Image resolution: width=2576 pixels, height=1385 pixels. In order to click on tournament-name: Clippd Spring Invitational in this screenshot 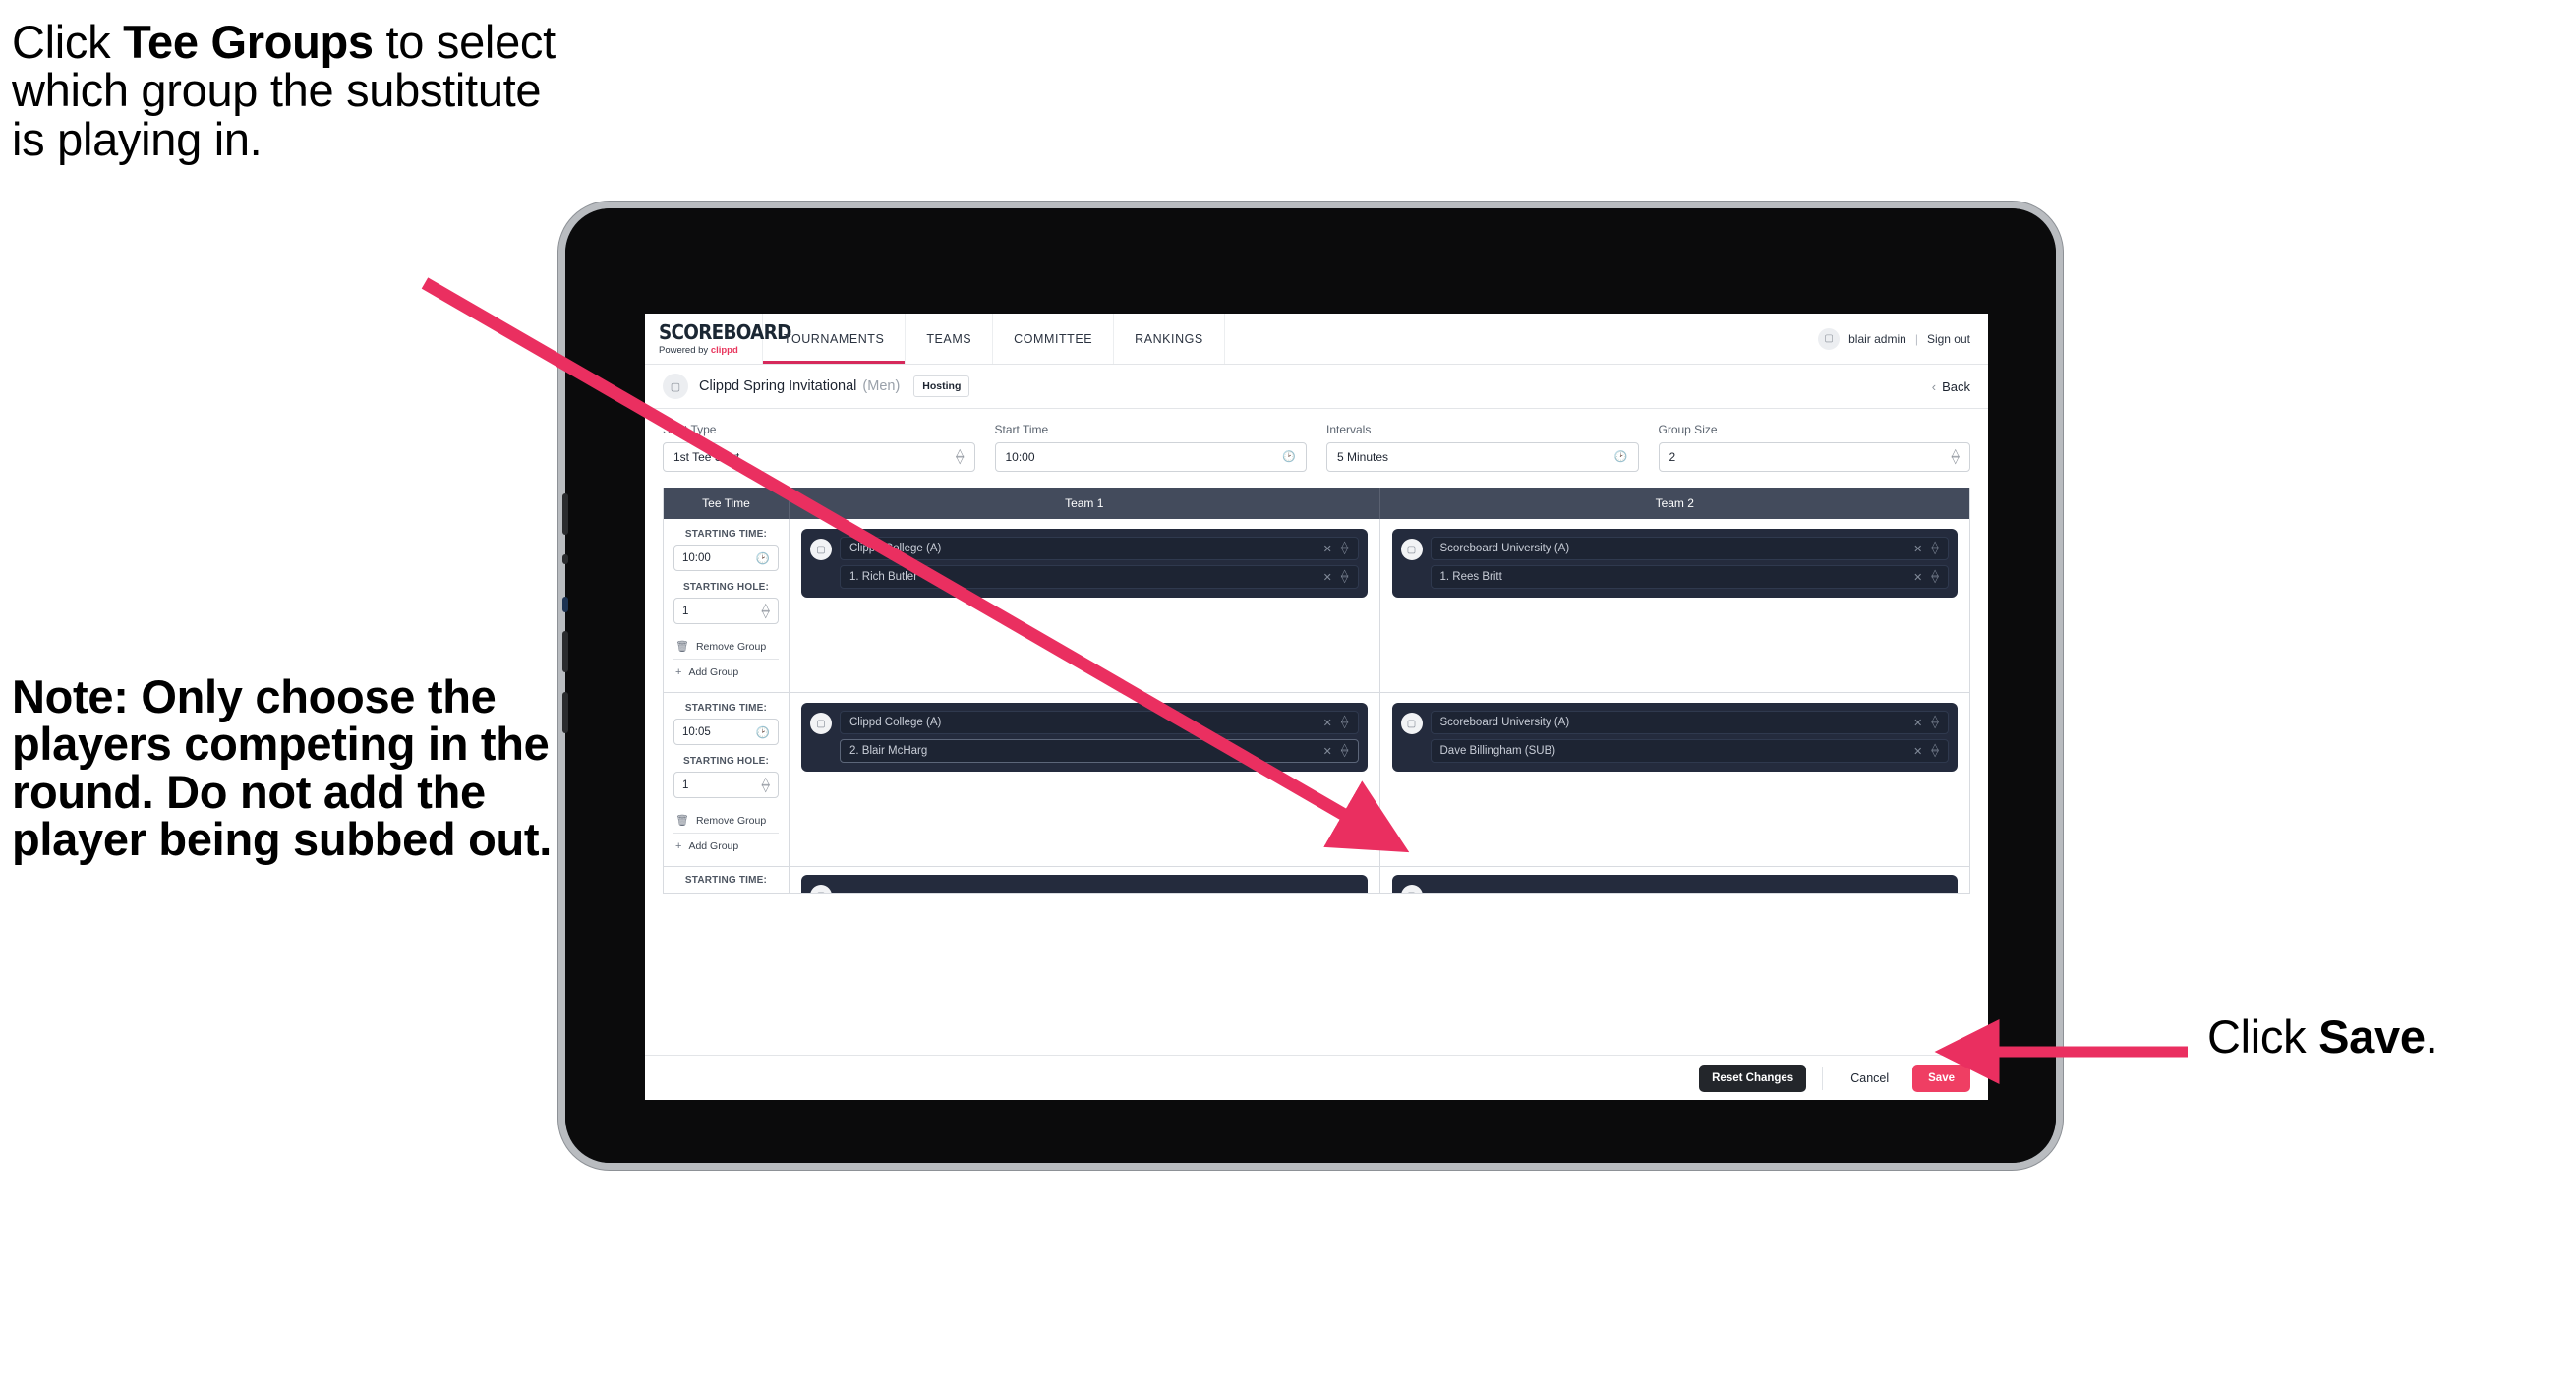, I will do `click(778, 386)`.